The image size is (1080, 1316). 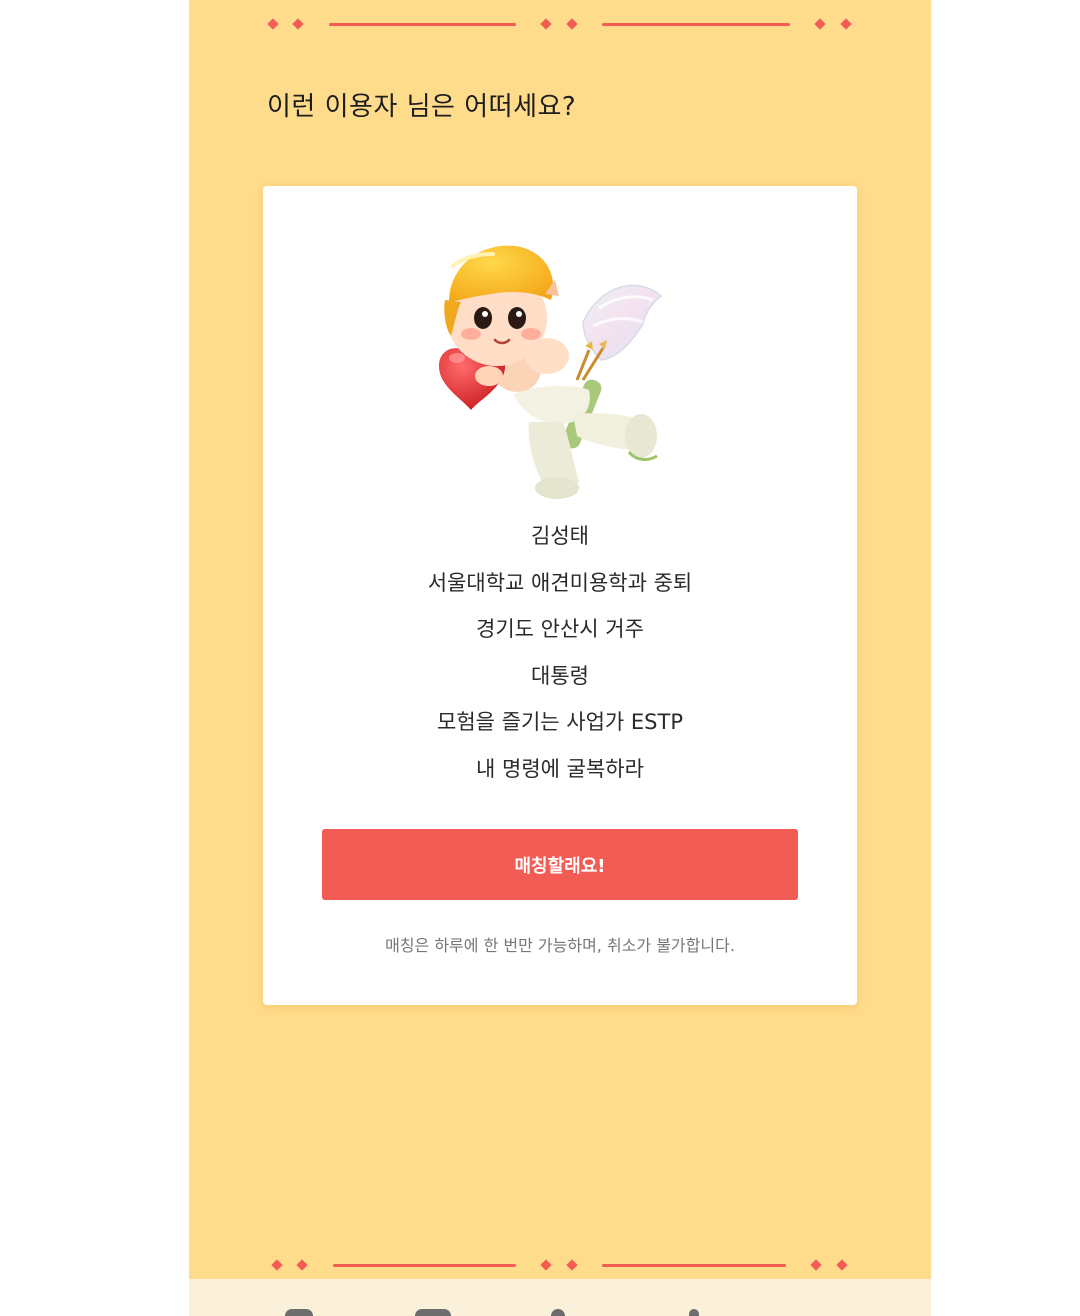 I want to click on profile-name: 김성태, so click(x=560, y=536).